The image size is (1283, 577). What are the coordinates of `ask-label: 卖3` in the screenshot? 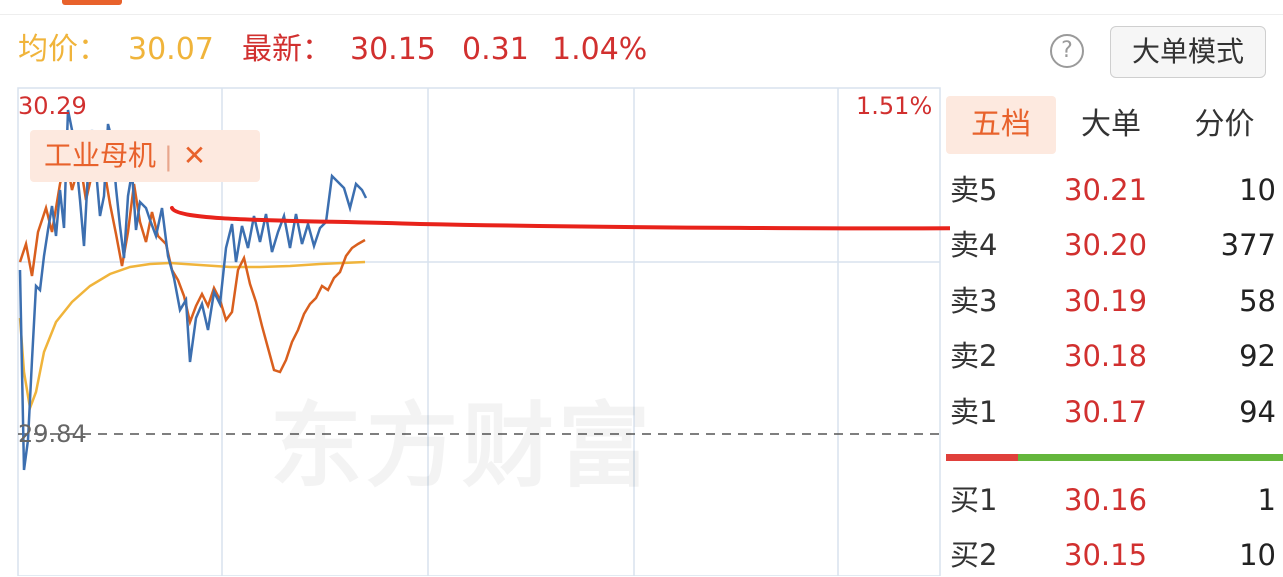 It's located at (974, 301).